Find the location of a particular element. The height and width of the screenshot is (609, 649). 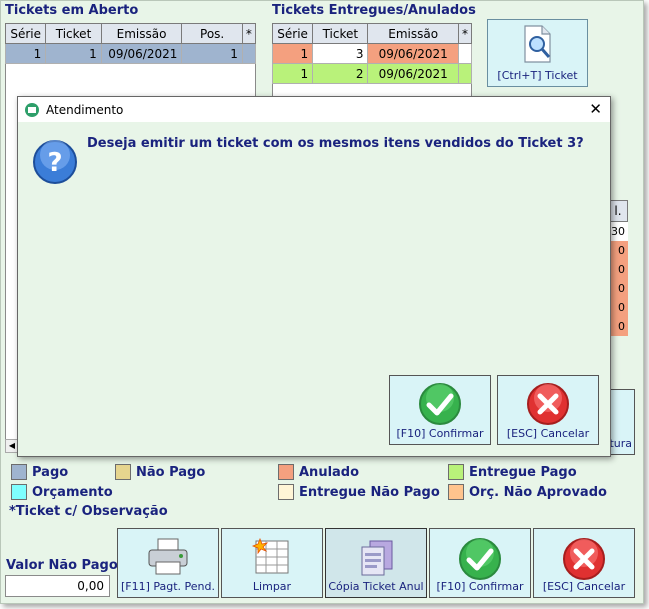

dialog-cancel-label: [ESC] Cancelar is located at coordinates (548, 433).